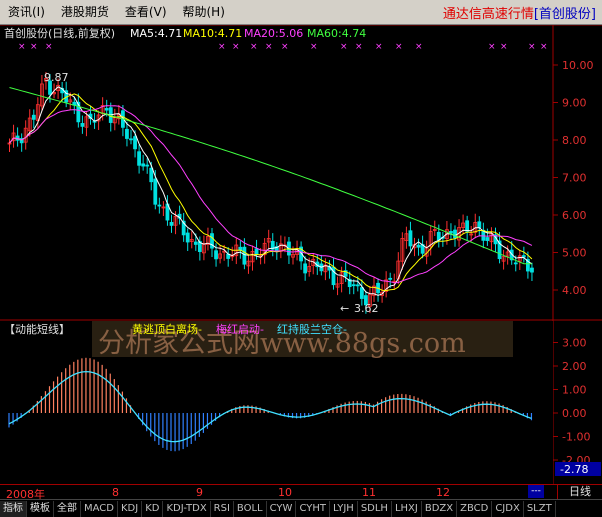  I want to click on indicator-tick-label: 2.00, so click(574, 366).